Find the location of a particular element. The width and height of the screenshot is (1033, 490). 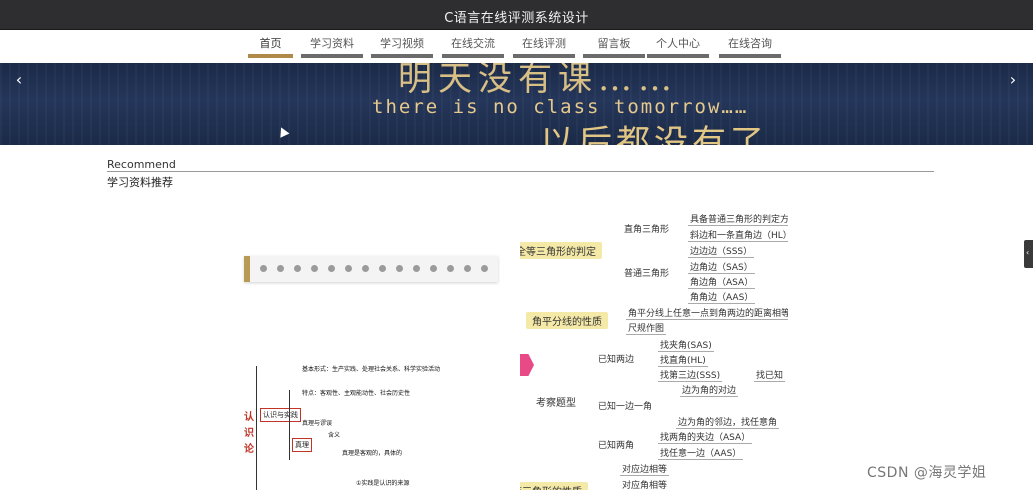

tab-study-videos: 学习视频 is located at coordinates (402, 44).